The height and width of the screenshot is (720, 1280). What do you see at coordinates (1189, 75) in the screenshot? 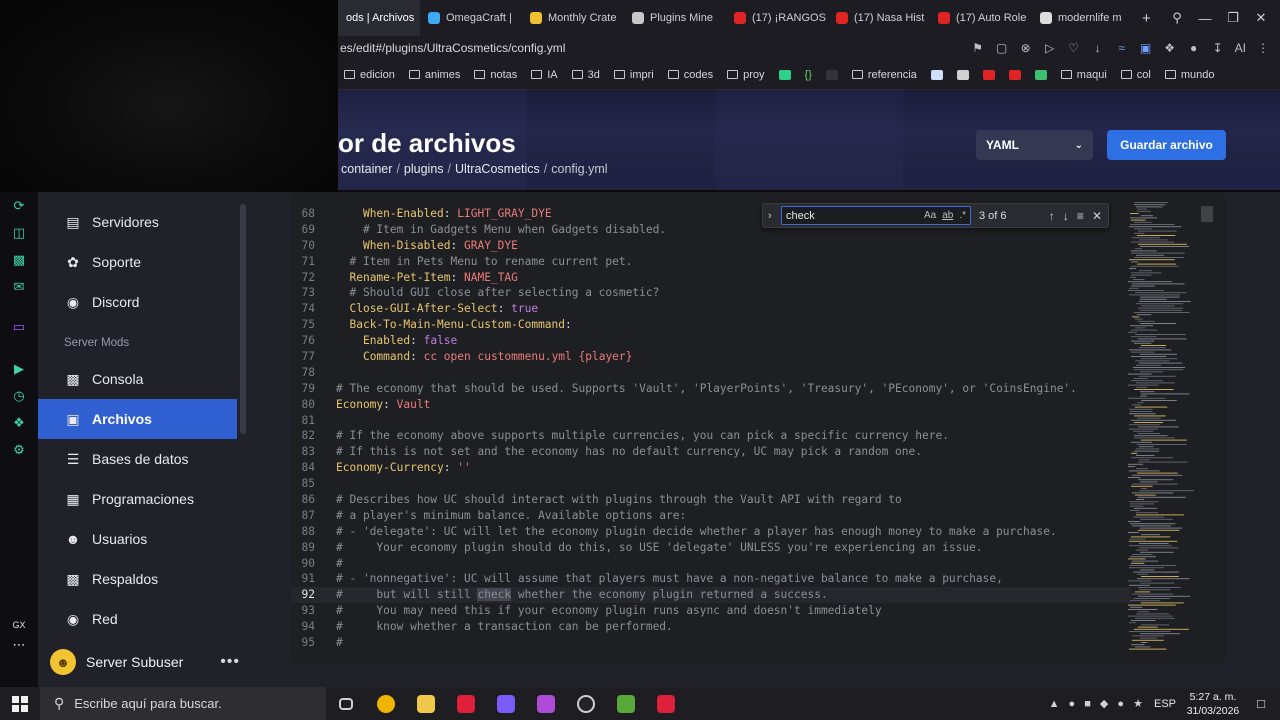
I see `bookmark-item: mundo` at bounding box center [1189, 75].